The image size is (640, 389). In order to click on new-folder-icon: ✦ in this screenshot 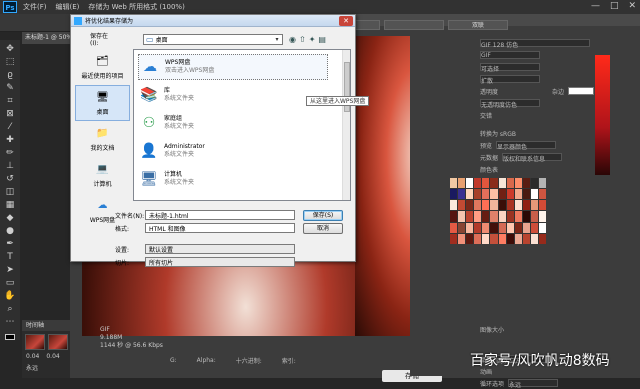, I will do `click(312, 39)`.